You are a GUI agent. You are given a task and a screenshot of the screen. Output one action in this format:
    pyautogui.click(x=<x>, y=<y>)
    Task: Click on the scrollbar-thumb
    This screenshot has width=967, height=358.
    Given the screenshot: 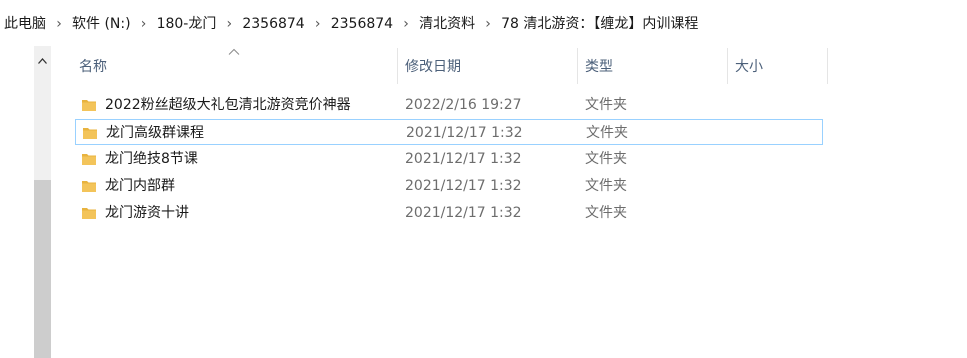 What is the action you would take?
    pyautogui.click(x=42, y=269)
    